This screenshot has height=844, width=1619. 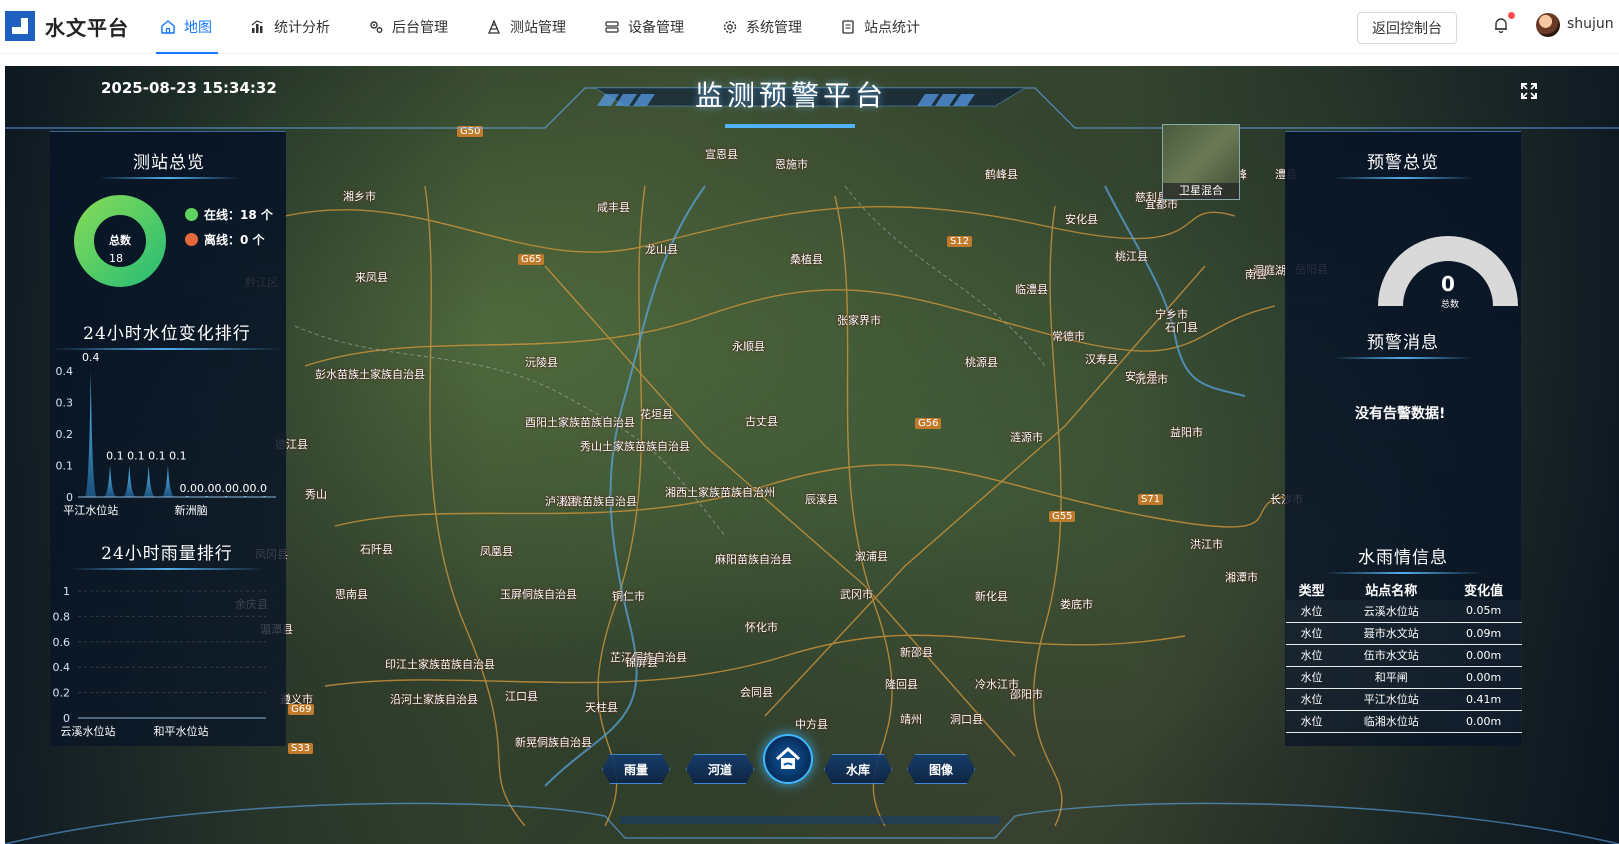 What do you see at coordinates (238, 215) in the screenshot?
I see `online-count: 在线：18 个` at bounding box center [238, 215].